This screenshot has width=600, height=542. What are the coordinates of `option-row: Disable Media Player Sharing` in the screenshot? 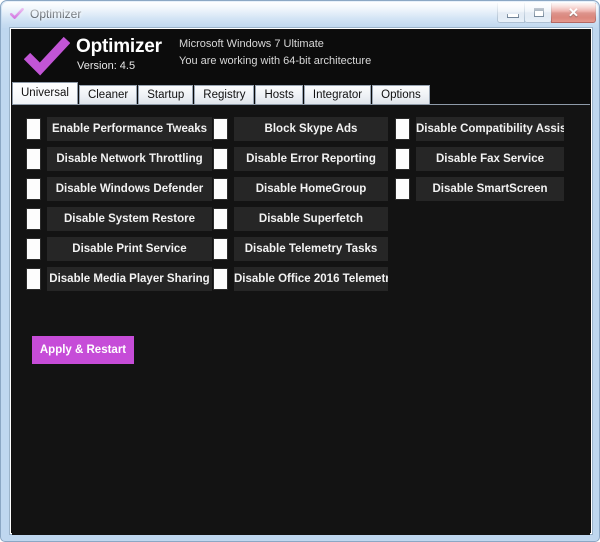 It's located at (119, 279).